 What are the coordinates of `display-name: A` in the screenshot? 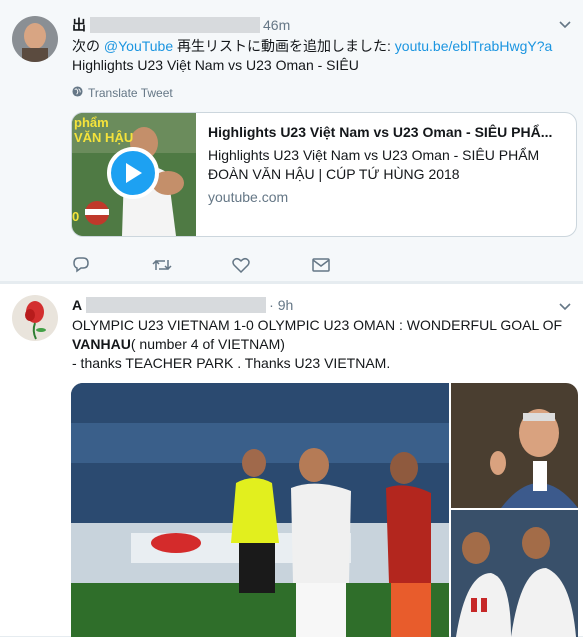 It's located at (77, 305).